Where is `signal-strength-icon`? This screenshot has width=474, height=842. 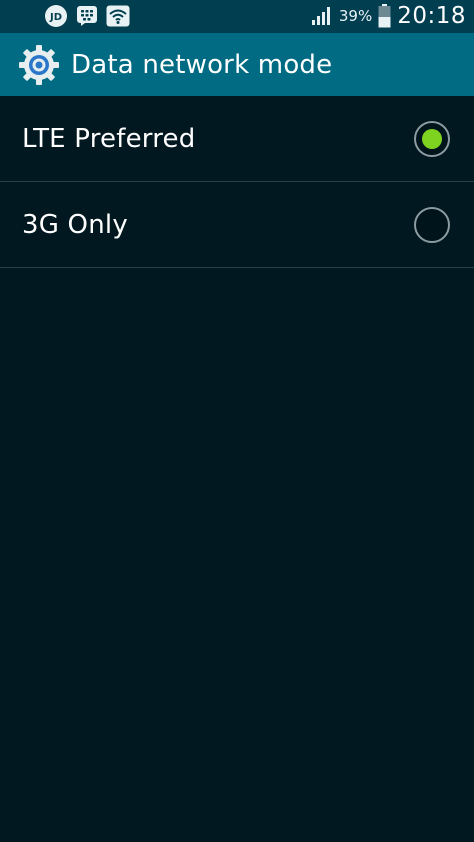 signal-strength-icon is located at coordinates (322, 16).